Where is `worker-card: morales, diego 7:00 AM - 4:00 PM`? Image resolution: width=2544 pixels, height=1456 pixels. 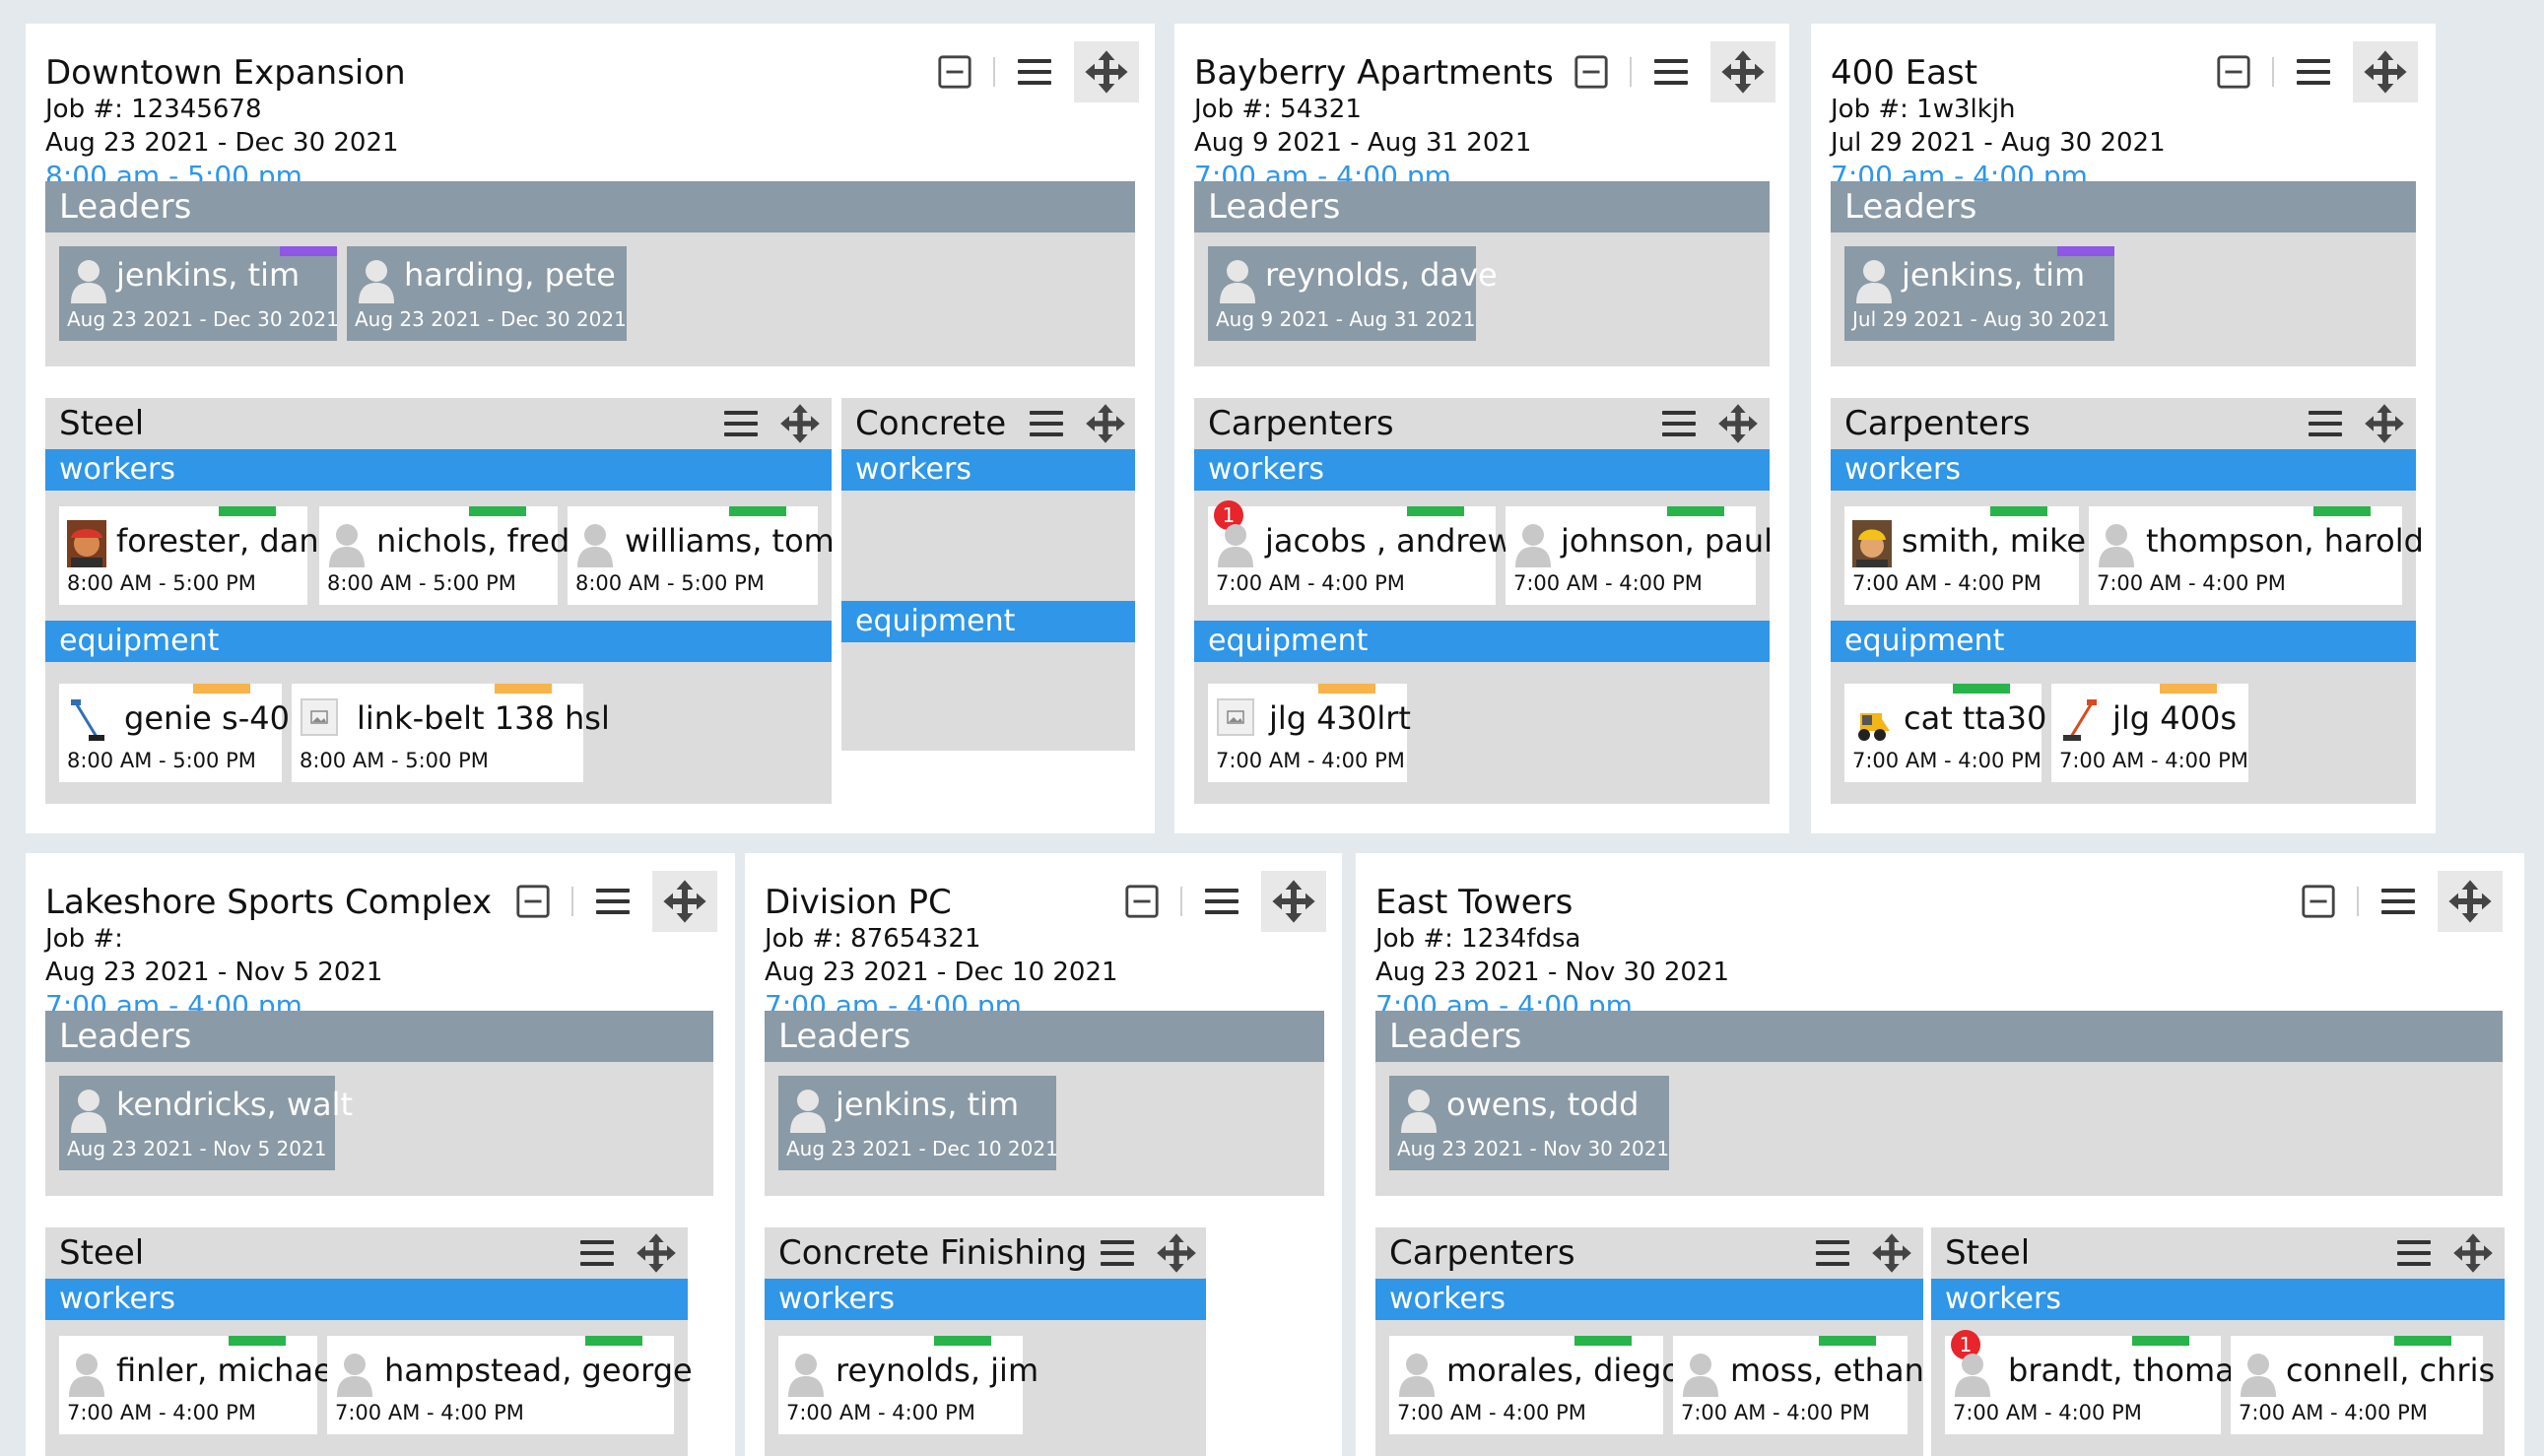 worker-card: morales, diego 7:00 AM - 4:00 PM is located at coordinates (1535, 1385).